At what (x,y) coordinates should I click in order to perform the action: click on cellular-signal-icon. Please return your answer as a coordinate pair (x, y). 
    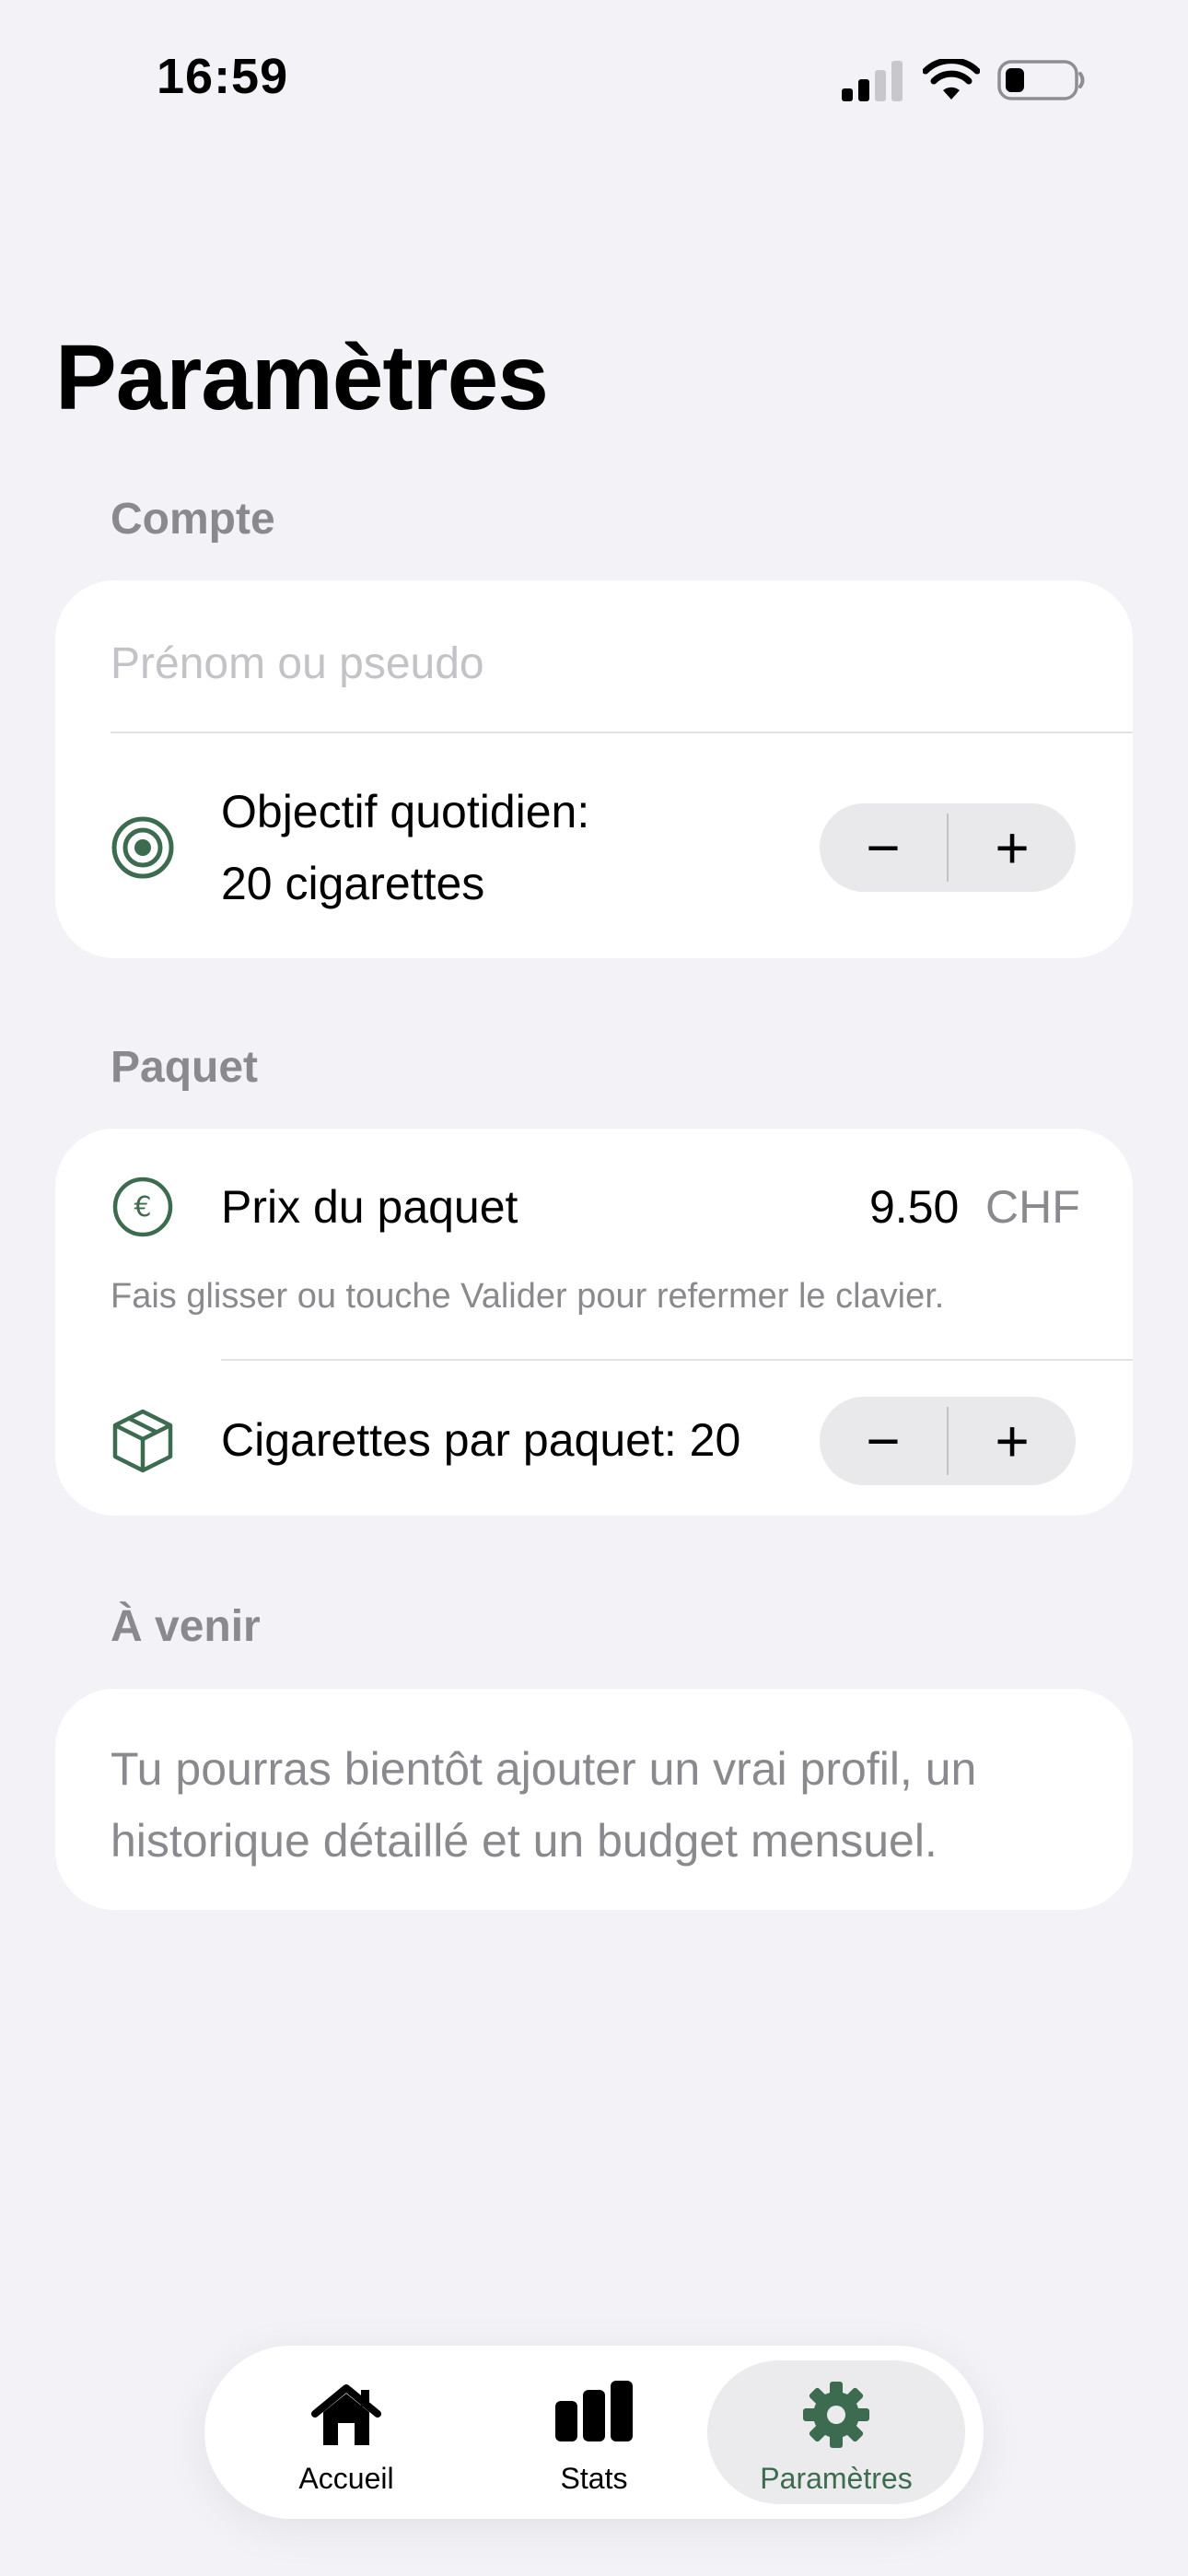
    Looking at the image, I should click on (874, 81).